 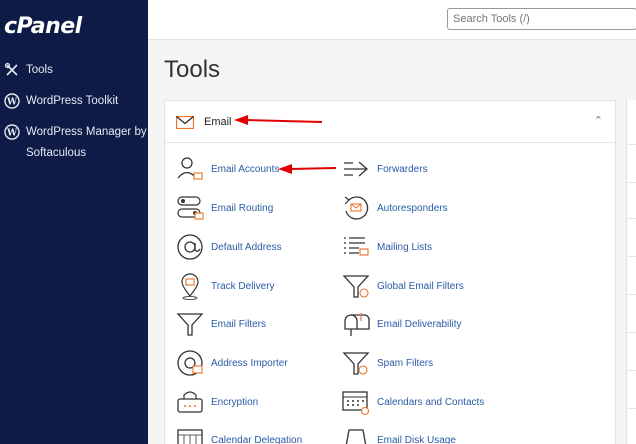 I want to click on encryption-icon, so click(x=190, y=402).